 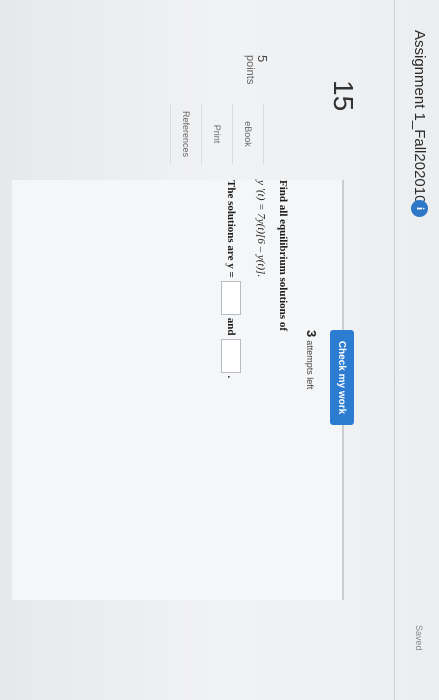 What do you see at coordinates (283, 255) in the screenshot?
I see `problem-prompt: Find all equilibrium solutions of` at bounding box center [283, 255].